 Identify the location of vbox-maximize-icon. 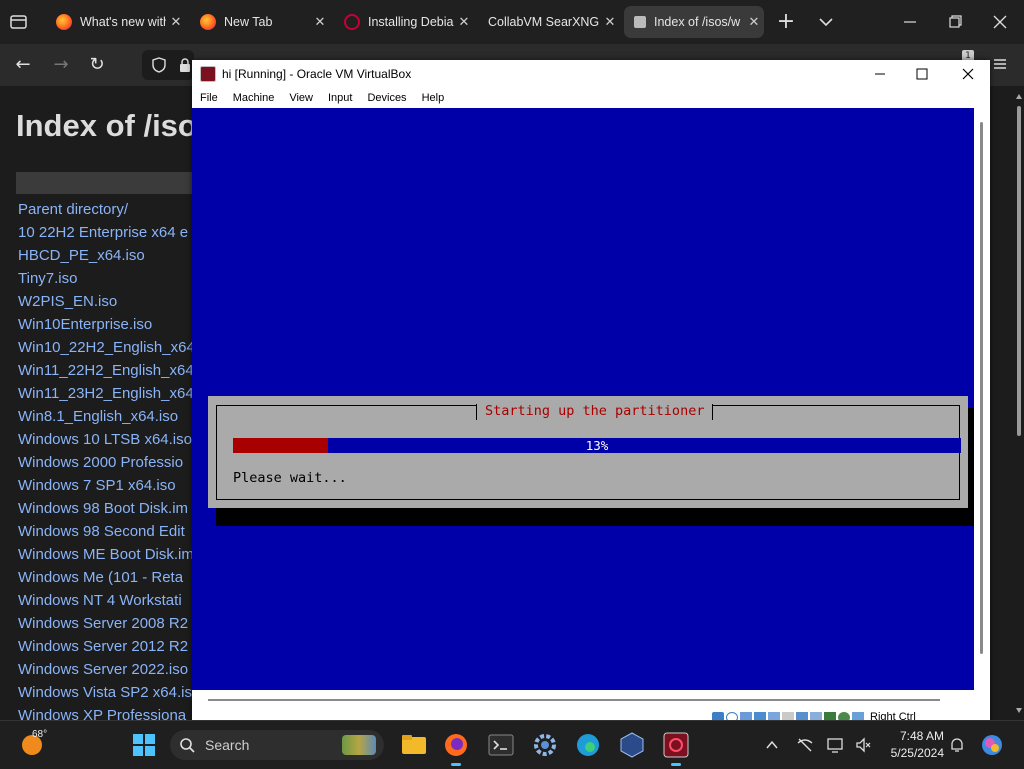
(922, 74).